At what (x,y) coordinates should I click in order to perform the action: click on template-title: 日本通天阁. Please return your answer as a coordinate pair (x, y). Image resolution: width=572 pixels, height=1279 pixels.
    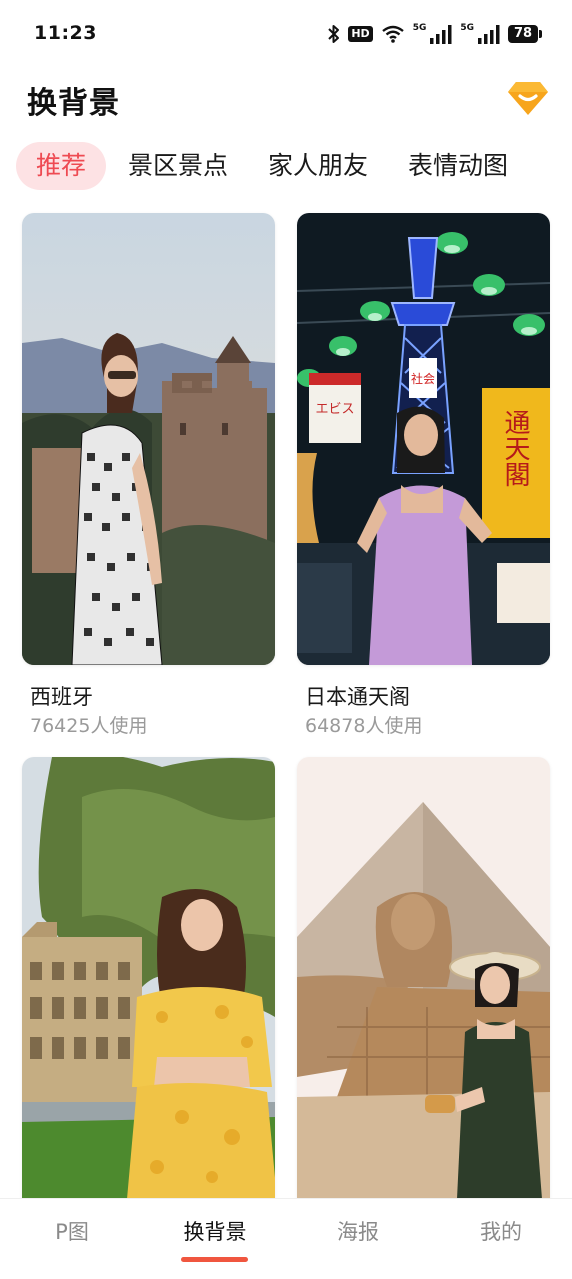
    Looking at the image, I should click on (357, 697).